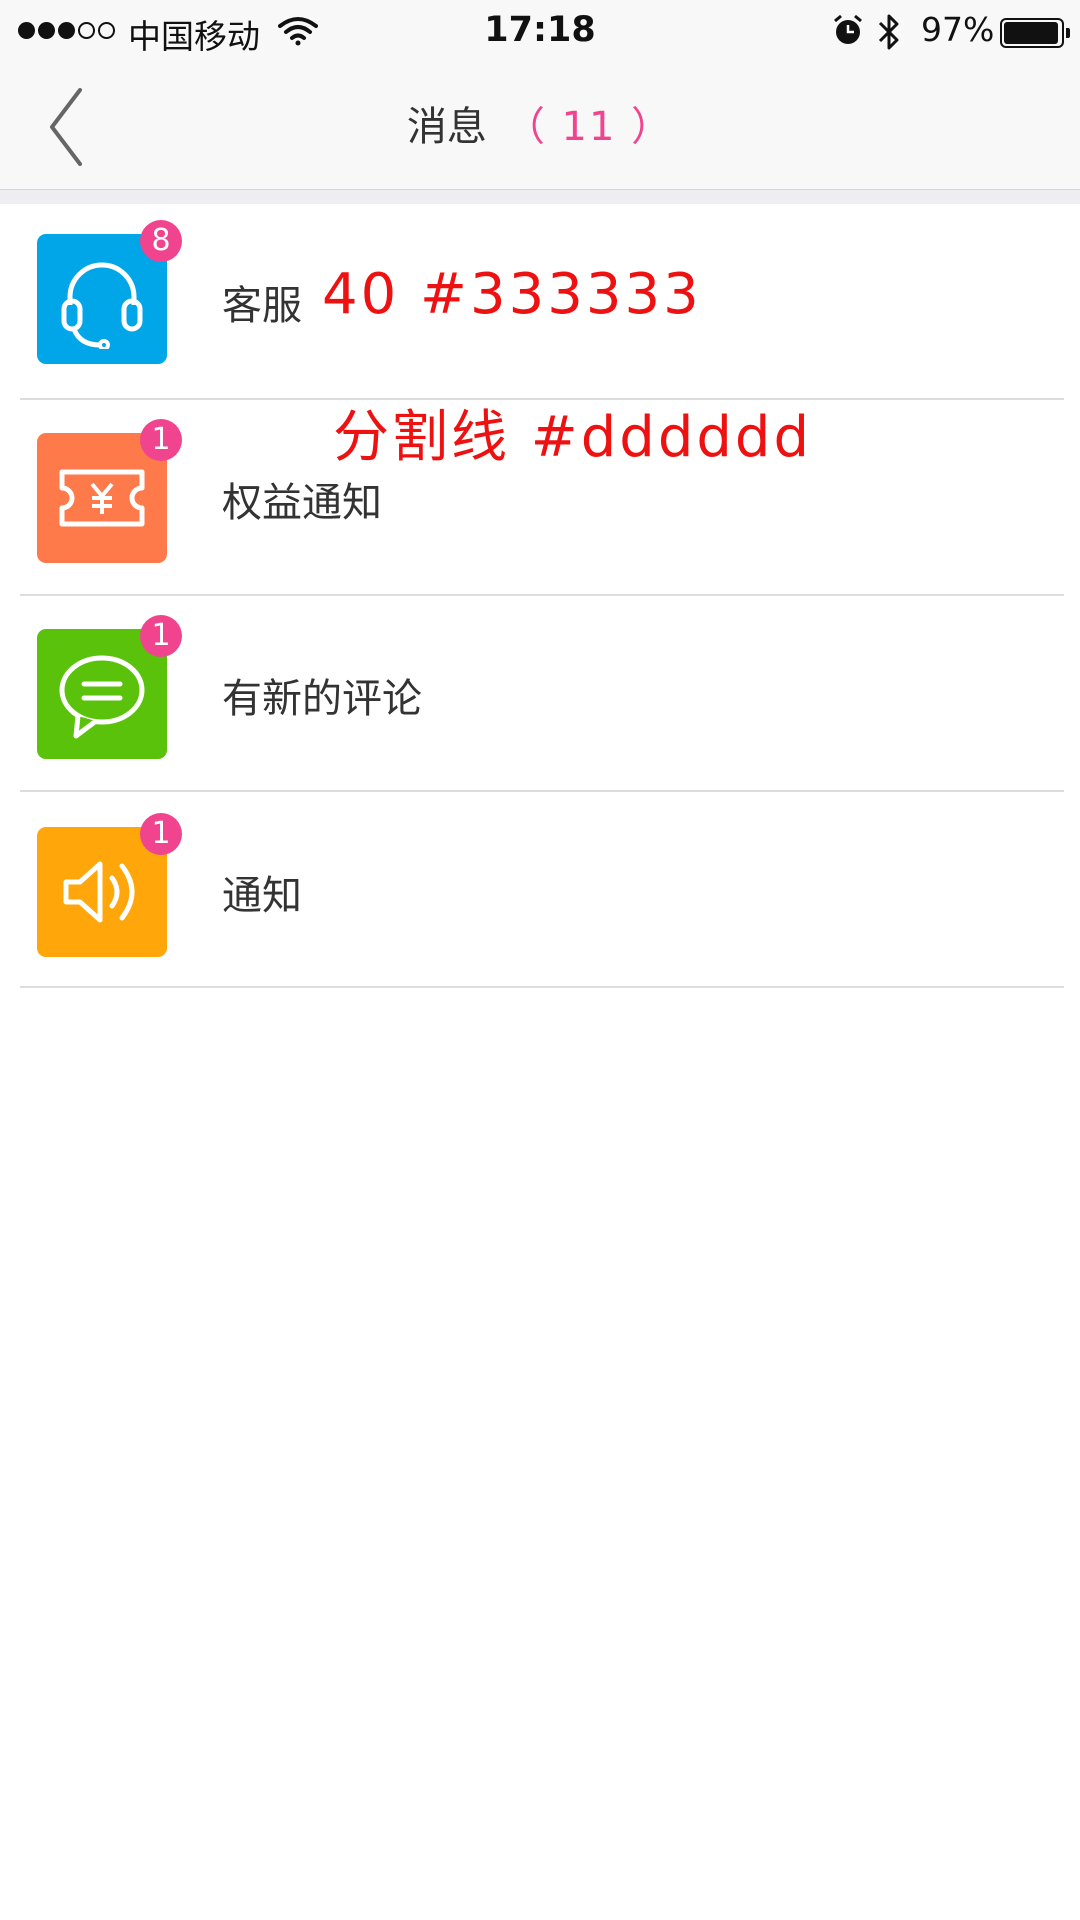 The image size is (1080, 1920). Describe the element at coordinates (262, 896) in the screenshot. I see `list-item-label: 通知` at that location.